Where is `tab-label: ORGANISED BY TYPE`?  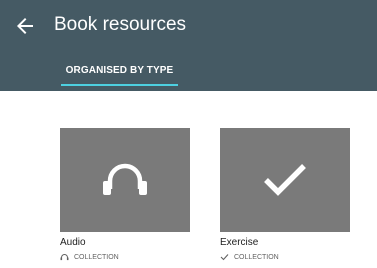 tab-label: ORGANISED BY TYPE is located at coordinates (119, 70).